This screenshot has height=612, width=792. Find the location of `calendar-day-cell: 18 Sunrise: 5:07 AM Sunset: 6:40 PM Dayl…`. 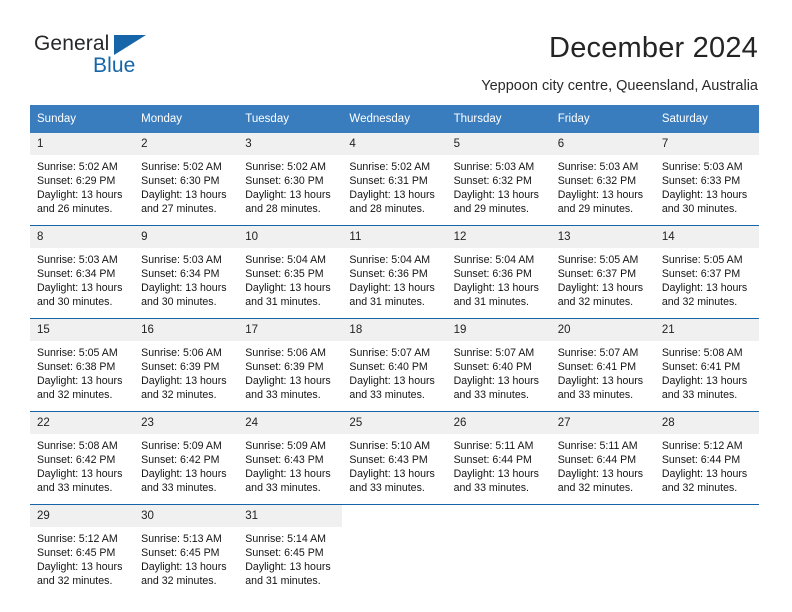

calendar-day-cell: 18 Sunrise: 5:07 AM Sunset: 6:40 PM Dayl… is located at coordinates (394, 365).